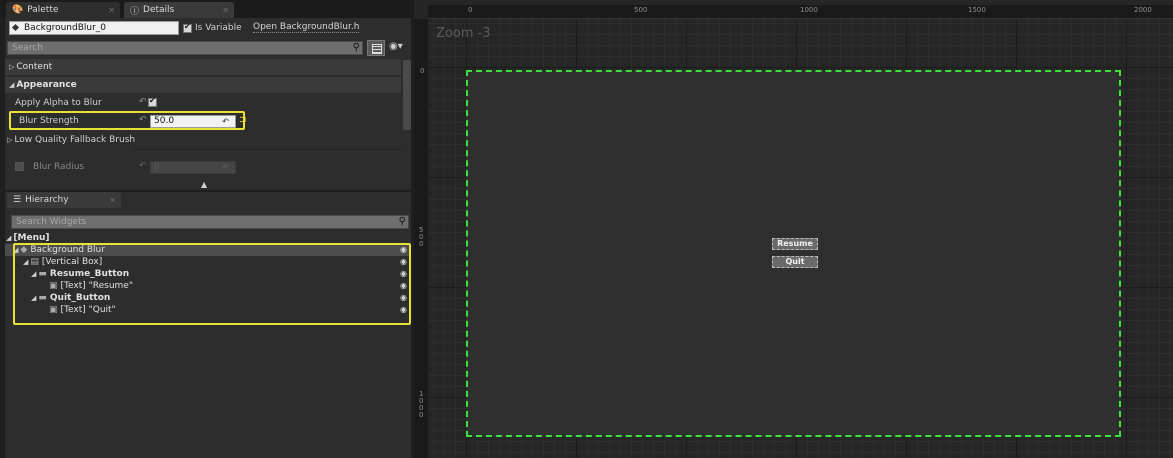 The width and height of the screenshot is (1173, 458). I want to click on top-tab-bar: 🎨 Palette ✕ ⓘ Details ✕, so click(207, 9).